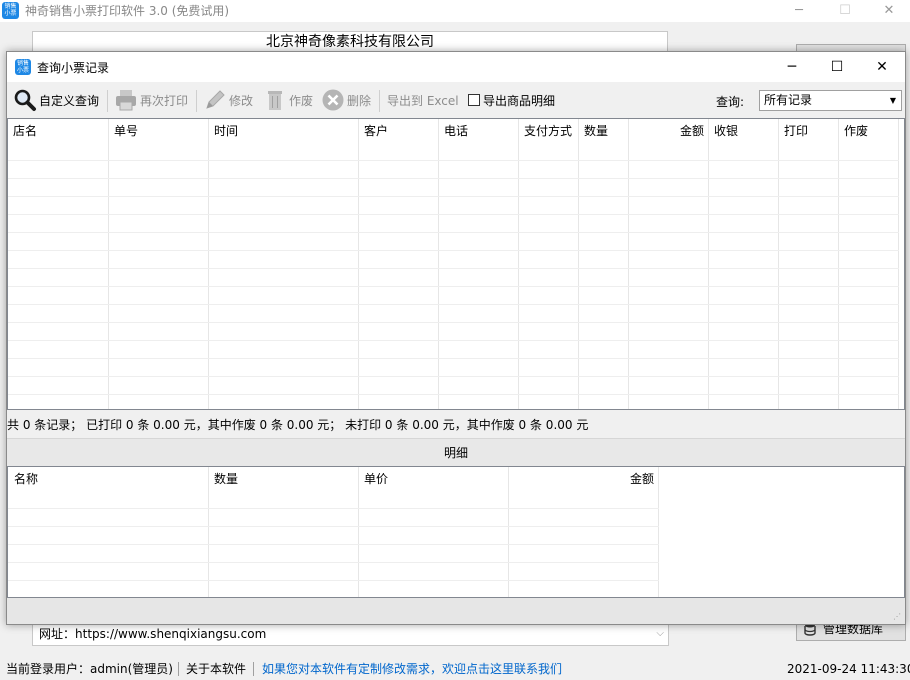 The height and width of the screenshot is (680, 910). I want to click on column-header-voided: 作废, so click(853, 131).